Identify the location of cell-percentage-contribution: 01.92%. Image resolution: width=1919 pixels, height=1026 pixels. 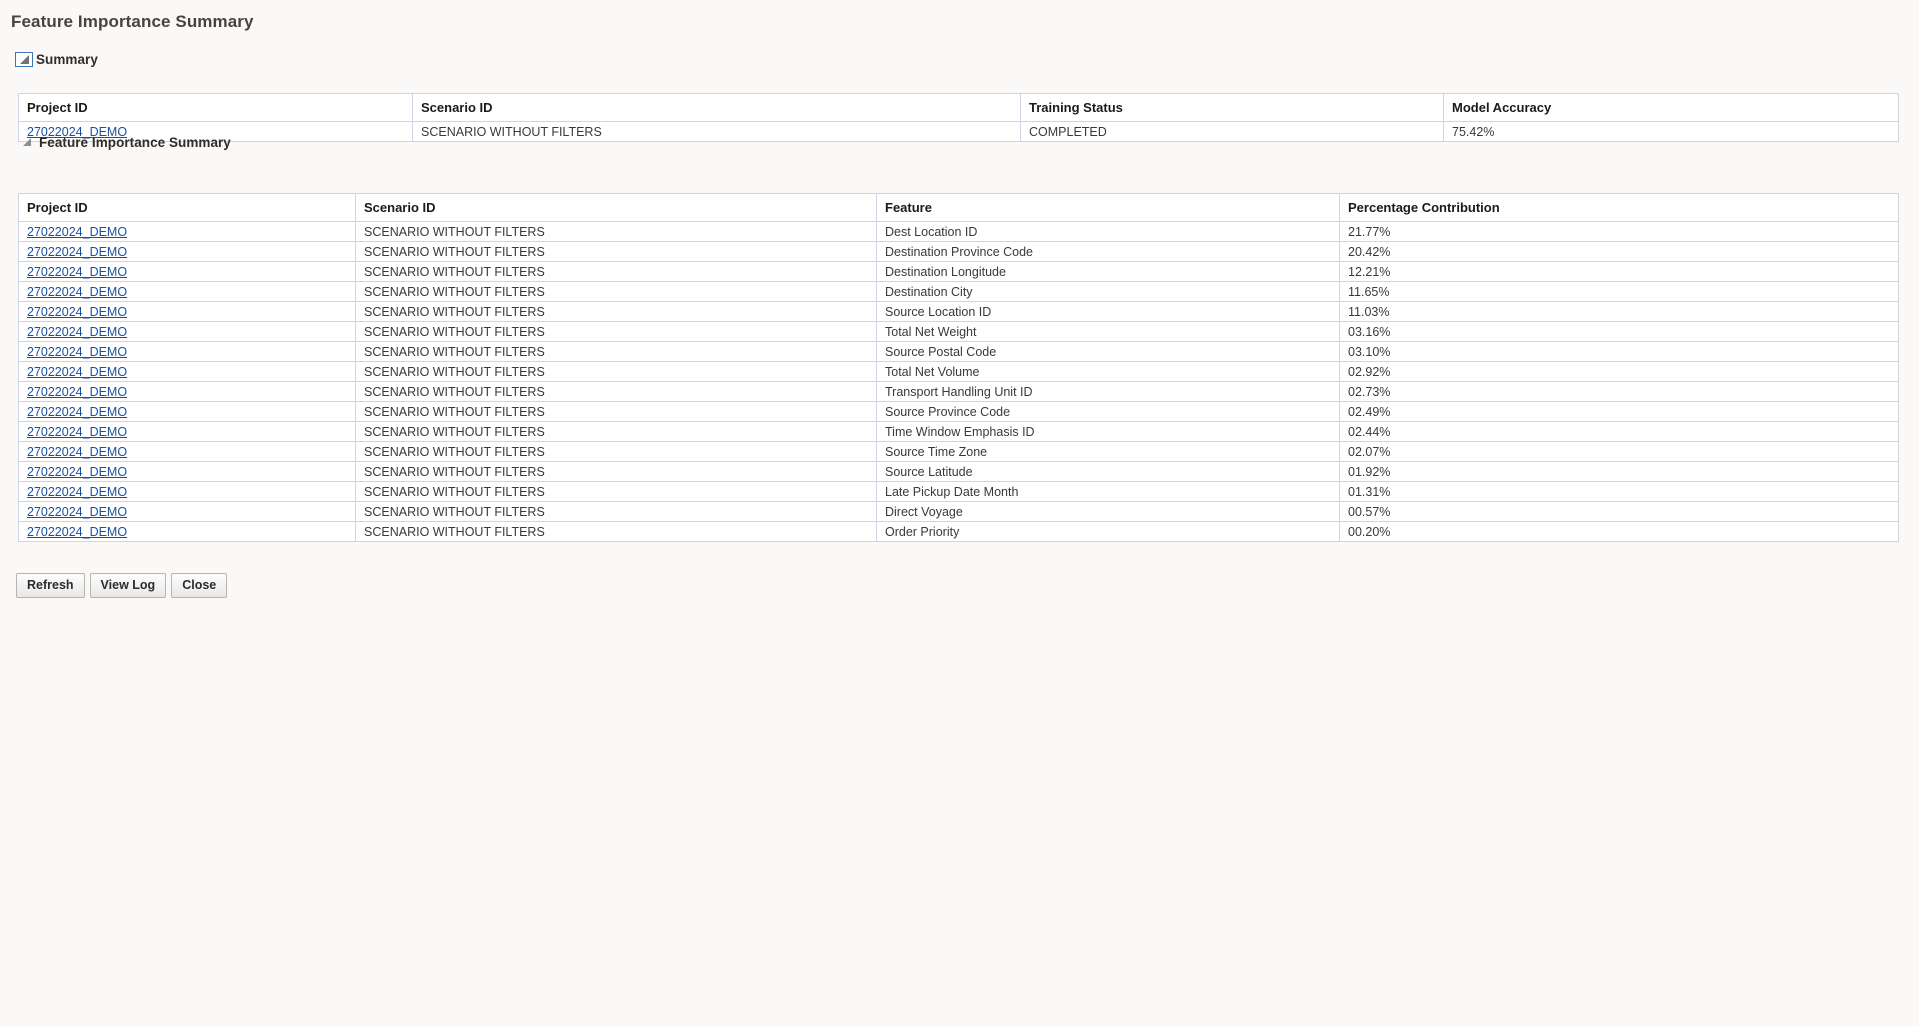
(1619, 471).